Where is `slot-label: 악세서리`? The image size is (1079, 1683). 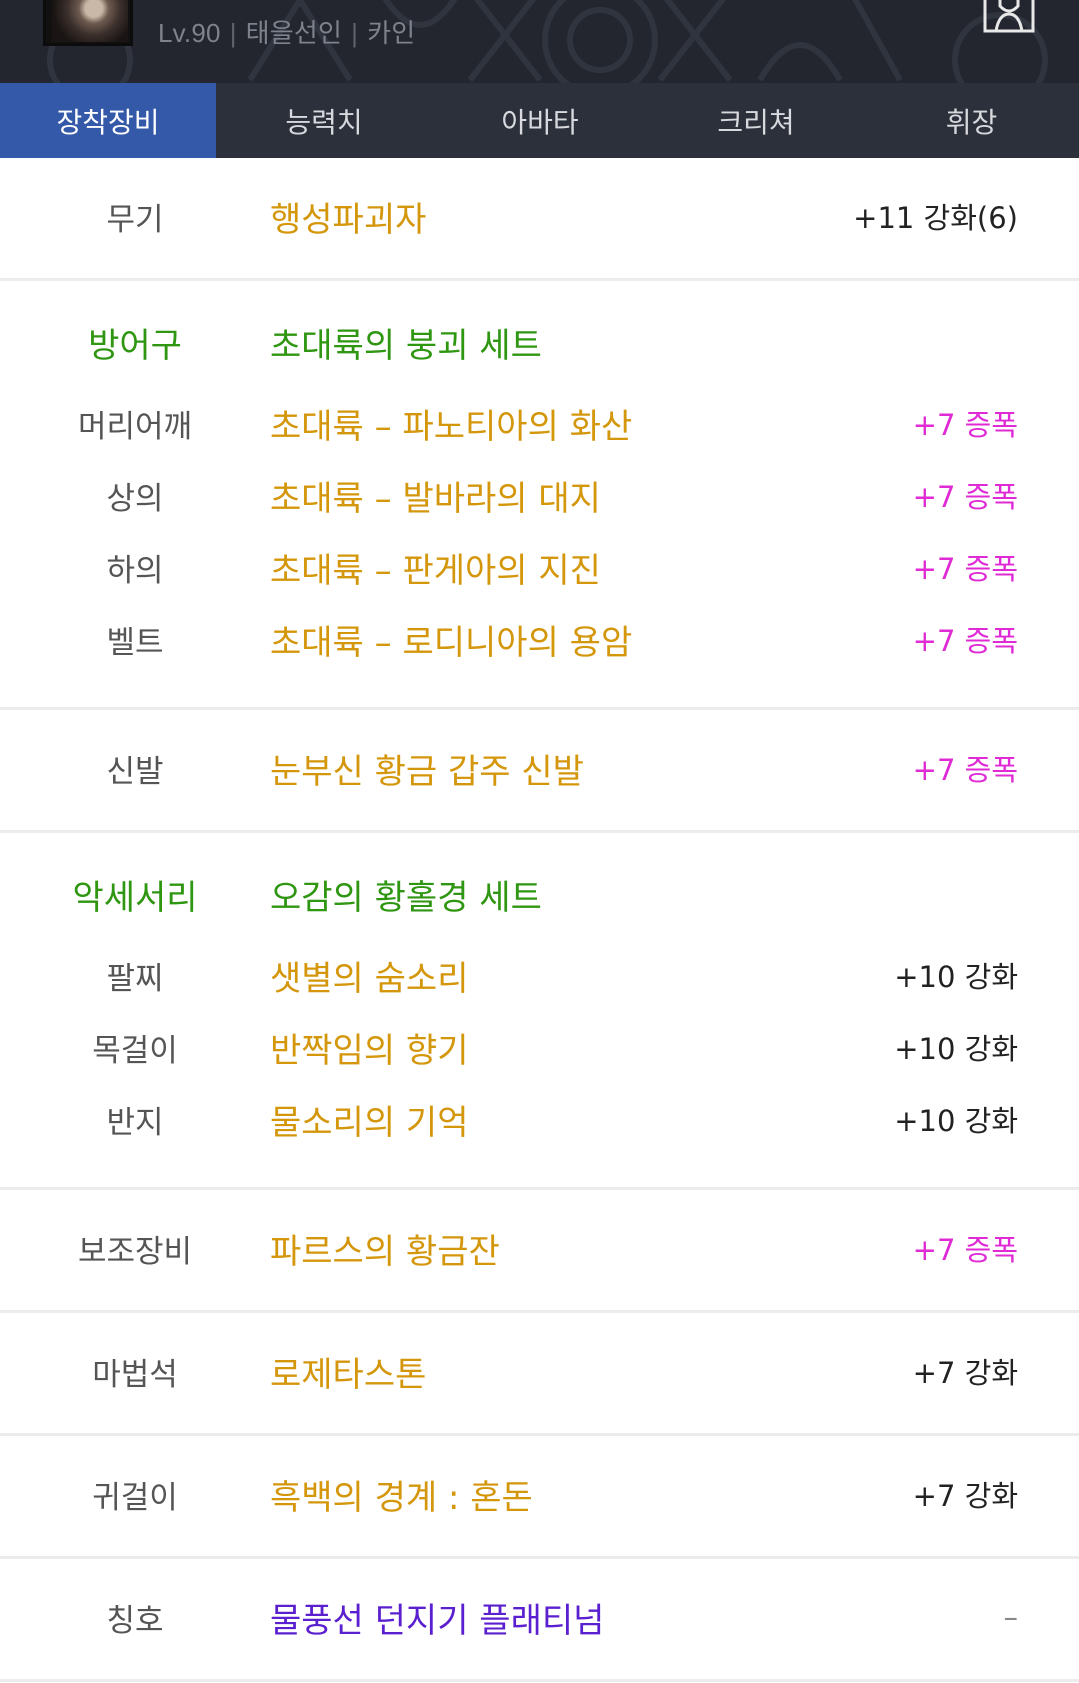
slot-label: 악세서리 is located at coordinates (135, 897).